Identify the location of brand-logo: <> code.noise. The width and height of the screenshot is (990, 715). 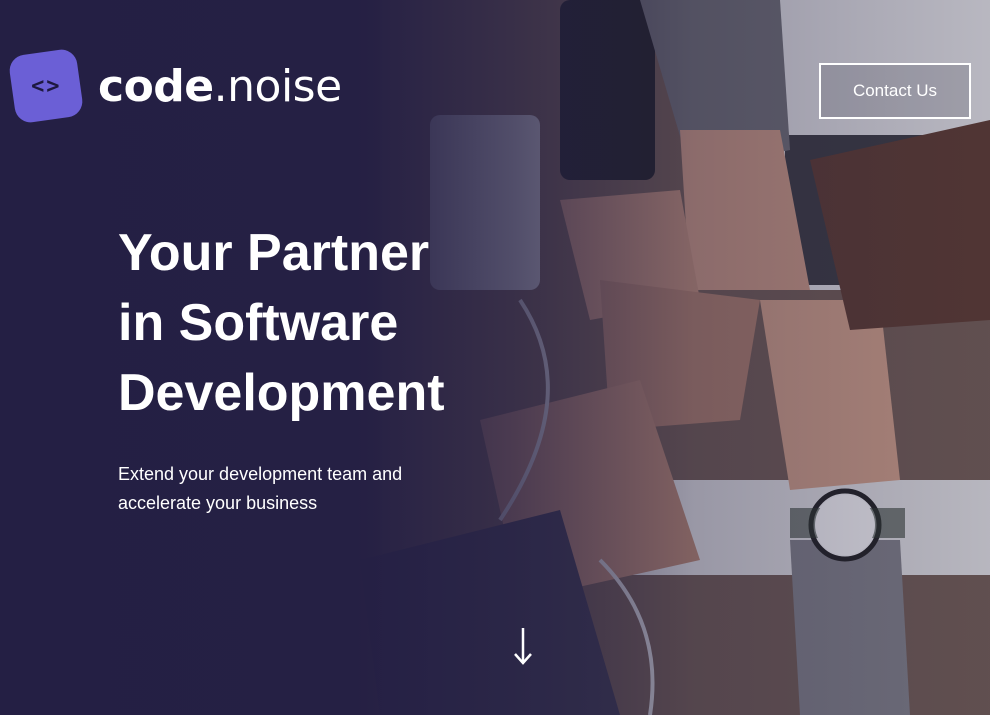
(174, 86).